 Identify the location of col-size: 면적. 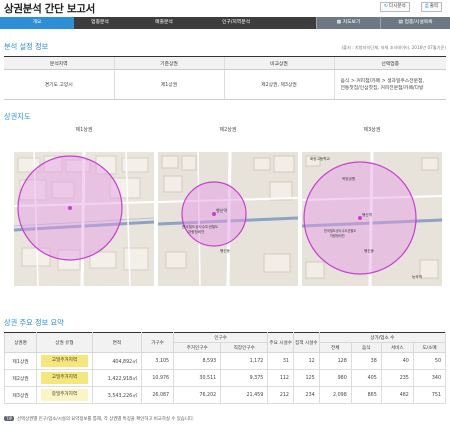
(117, 342).